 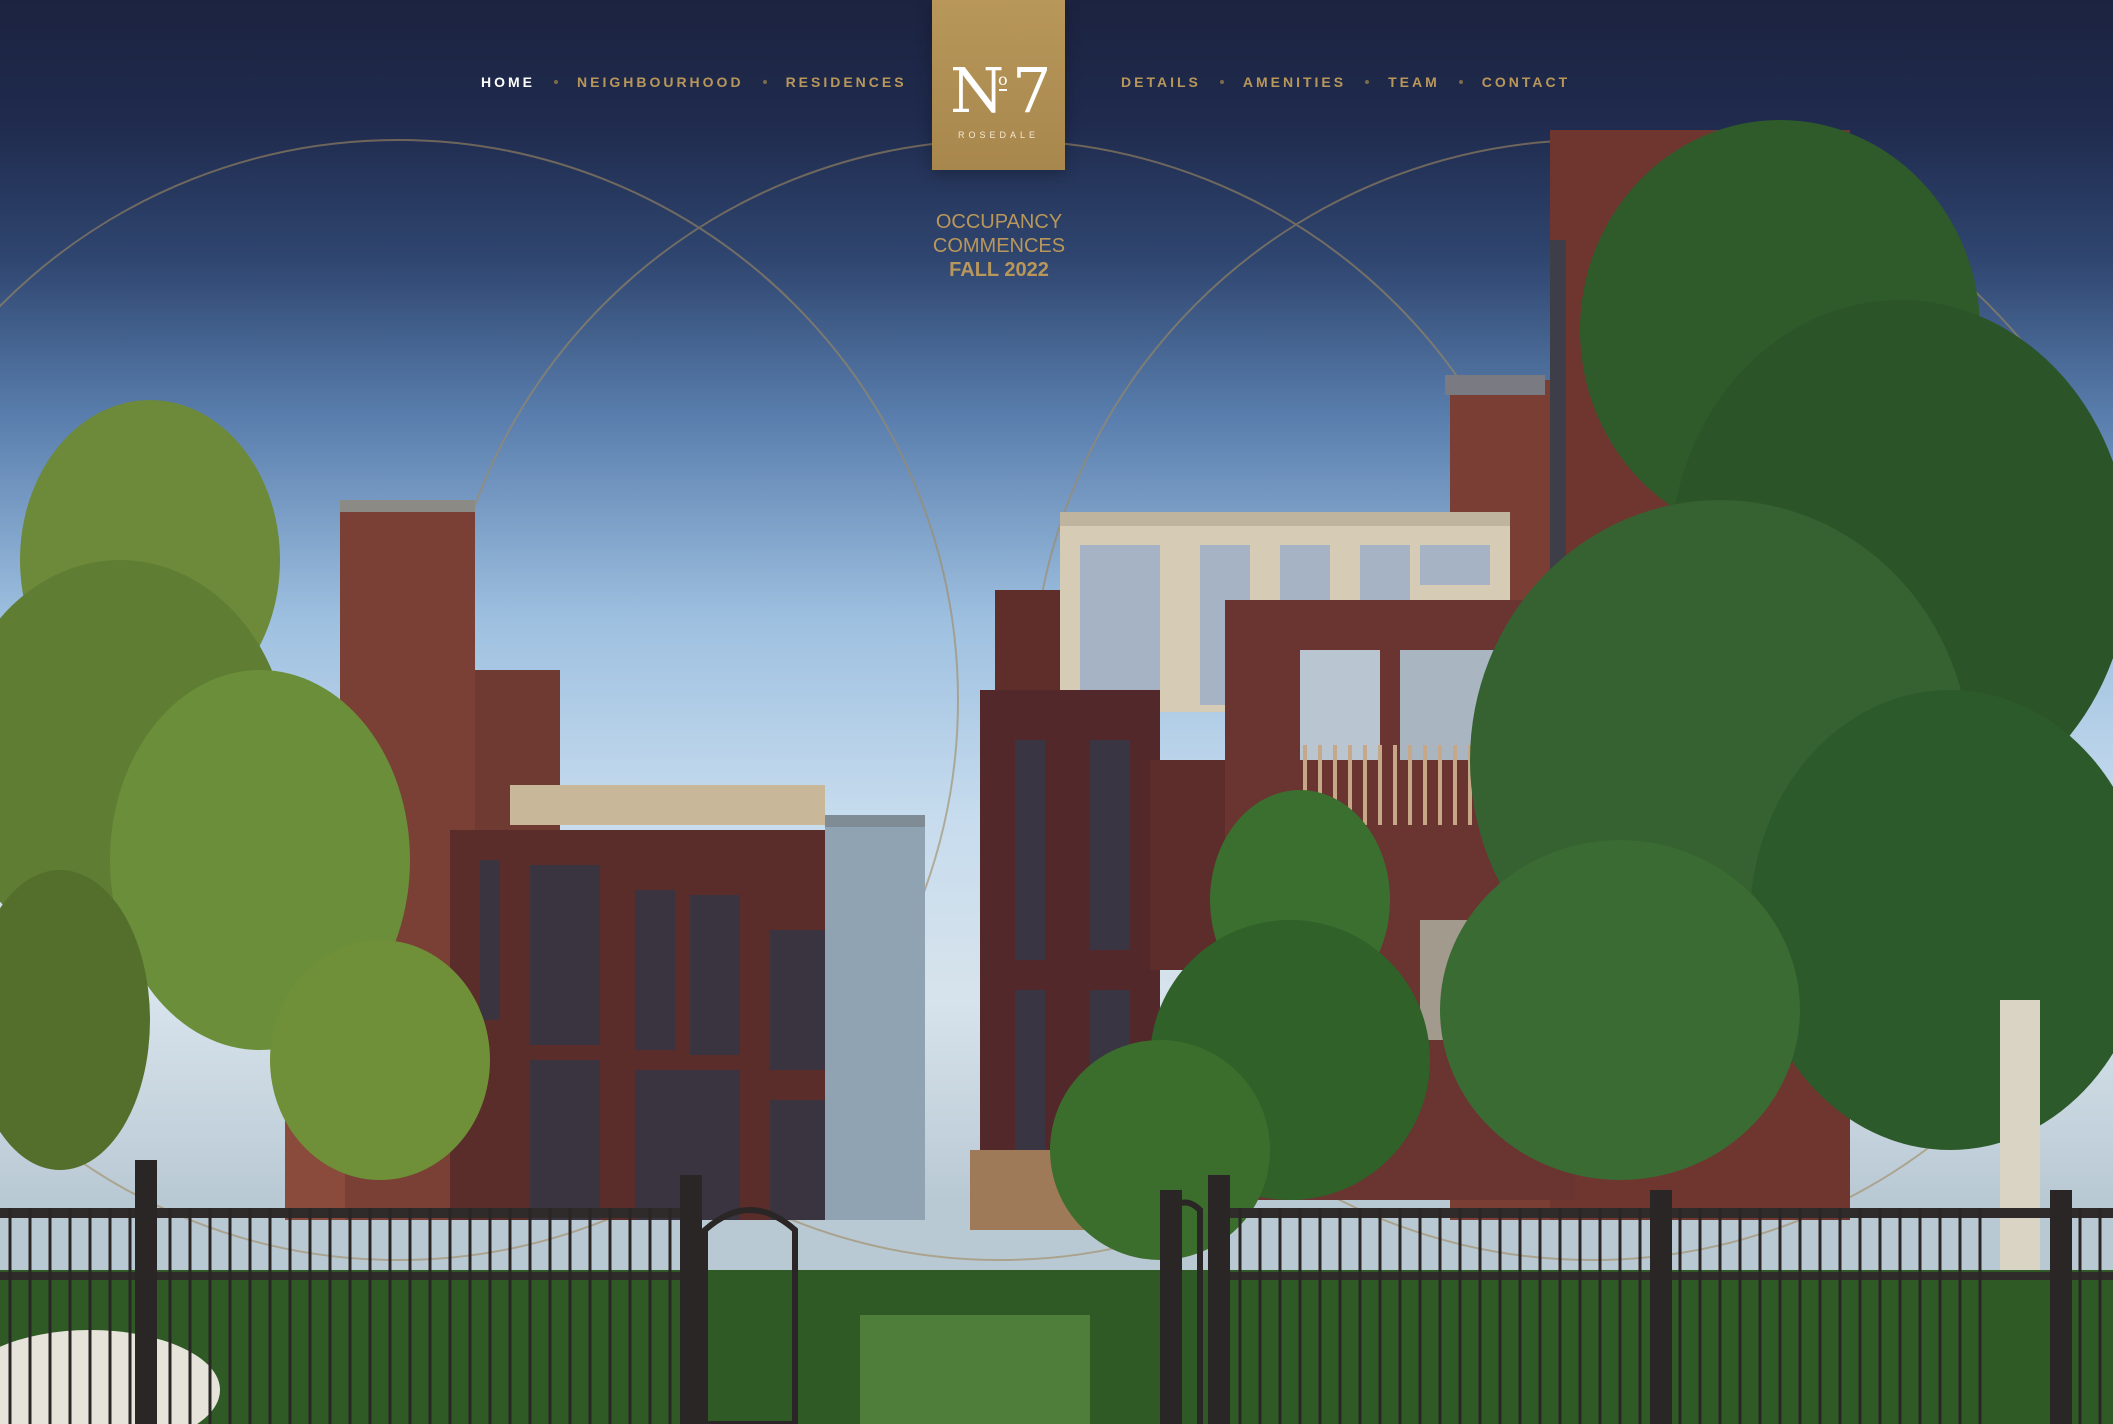 I want to click on nav-amenities-link: AMENITIES, so click(x=1294, y=82).